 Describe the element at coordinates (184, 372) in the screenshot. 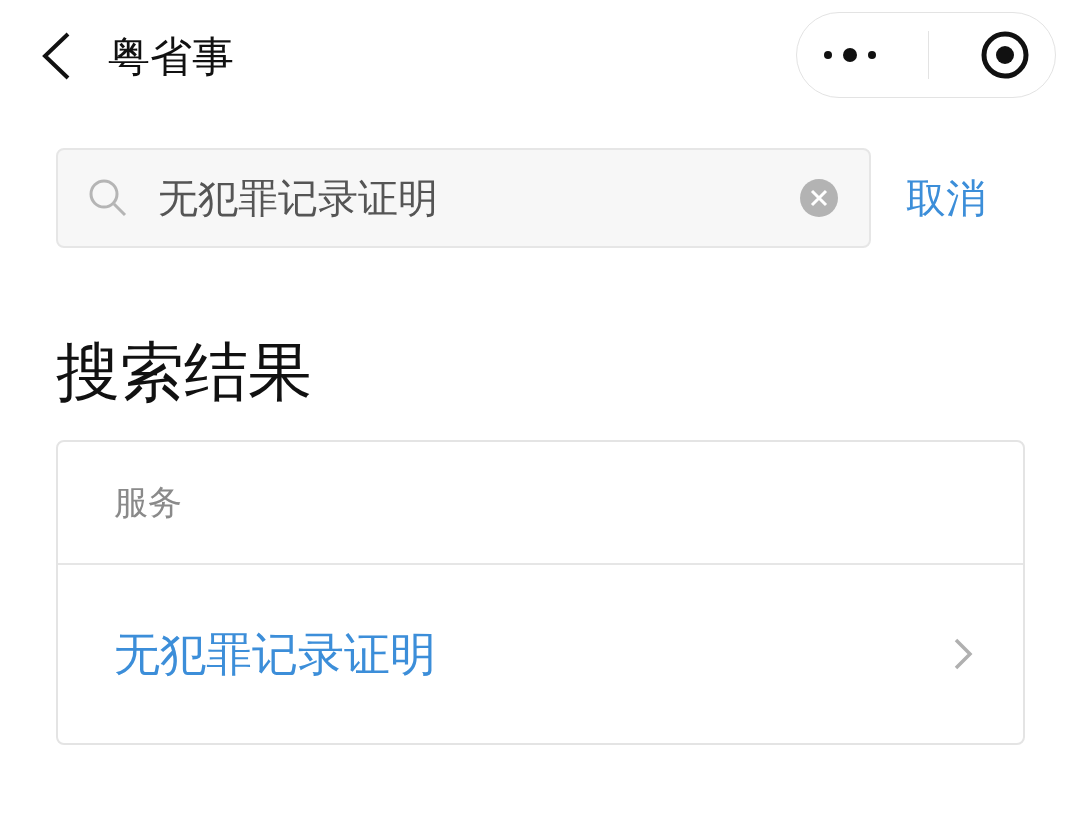

I see `results-heading: 搜索结果` at that location.